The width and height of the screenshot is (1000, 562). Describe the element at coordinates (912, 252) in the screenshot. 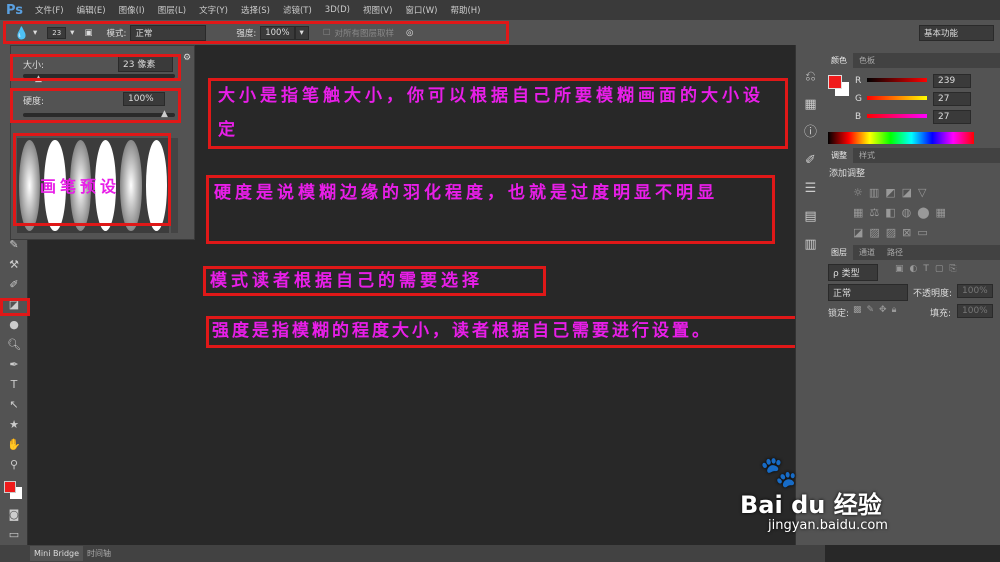

I see `layers-tabs: 图层 通道 路径` at that location.